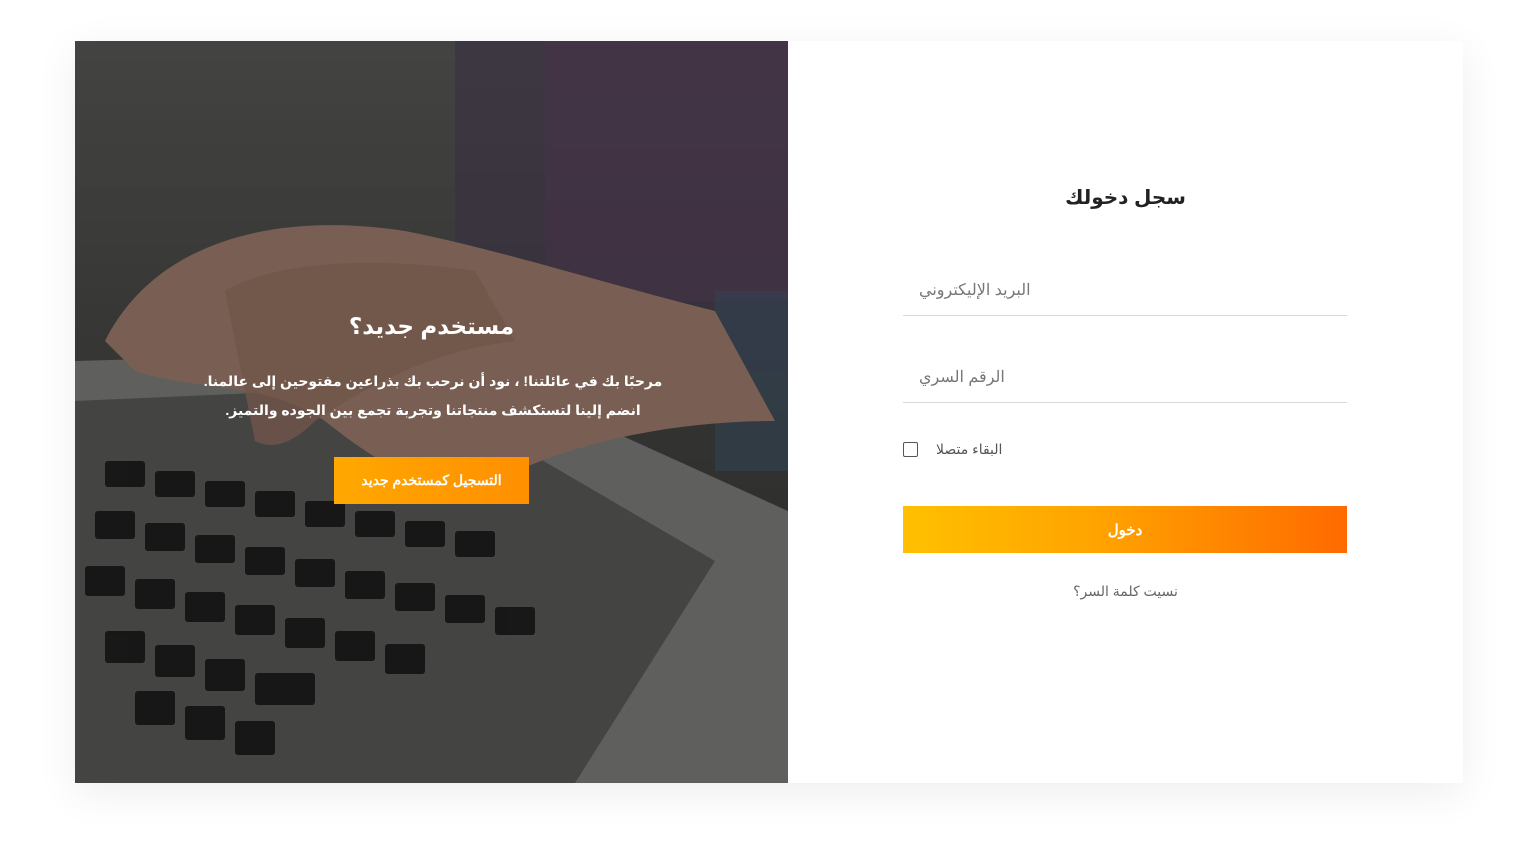 The image size is (1536, 864). Describe the element at coordinates (431, 480) in the screenshot. I see `register-new-user-button: التسجيل كمستخدم جديد` at that location.